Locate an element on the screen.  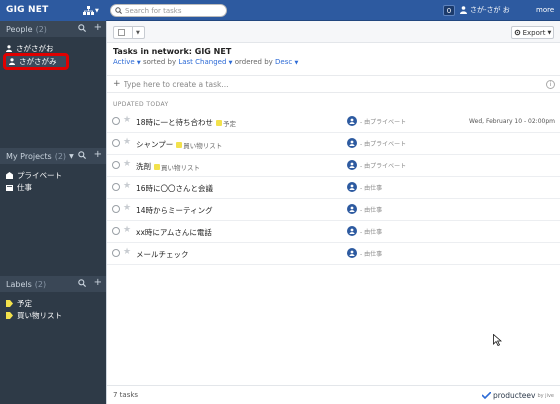
task-due-date: Wed, February 10 - 02:00pm is located at coordinates (512, 121).